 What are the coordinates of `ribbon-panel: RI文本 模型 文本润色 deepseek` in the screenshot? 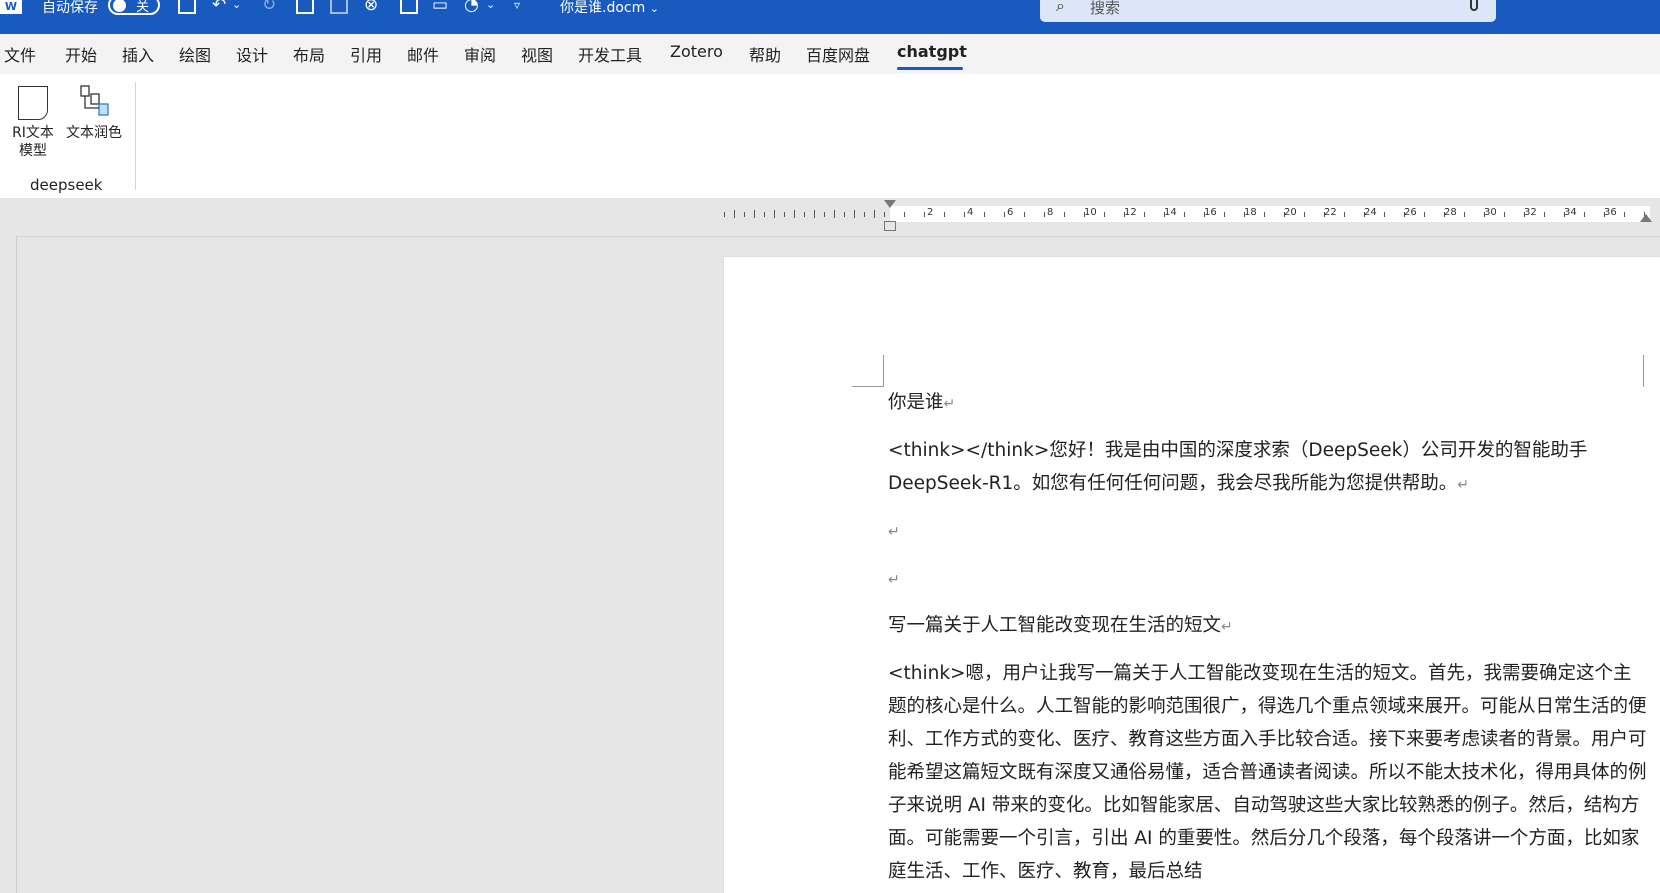 It's located at (830, 136).